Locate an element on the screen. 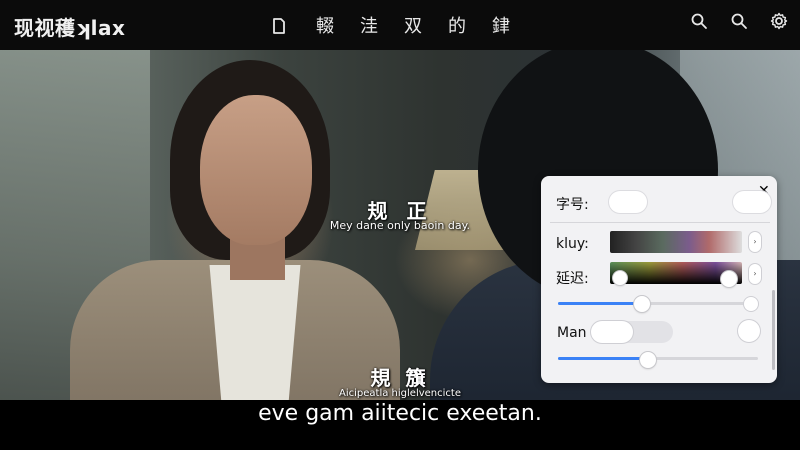 The width and height of the screenshot is (800, 450). nav-item-2: 洼 is located at coordinates (369, 25).